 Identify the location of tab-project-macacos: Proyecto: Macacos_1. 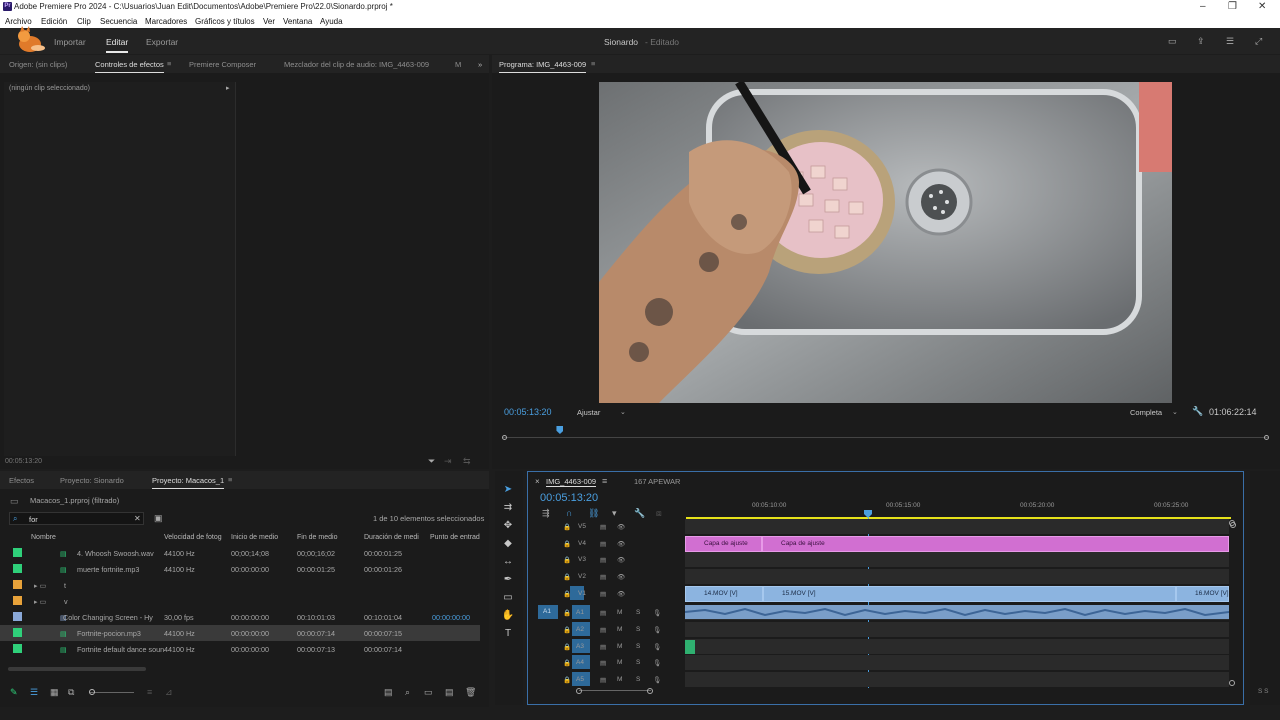
(188, 482).